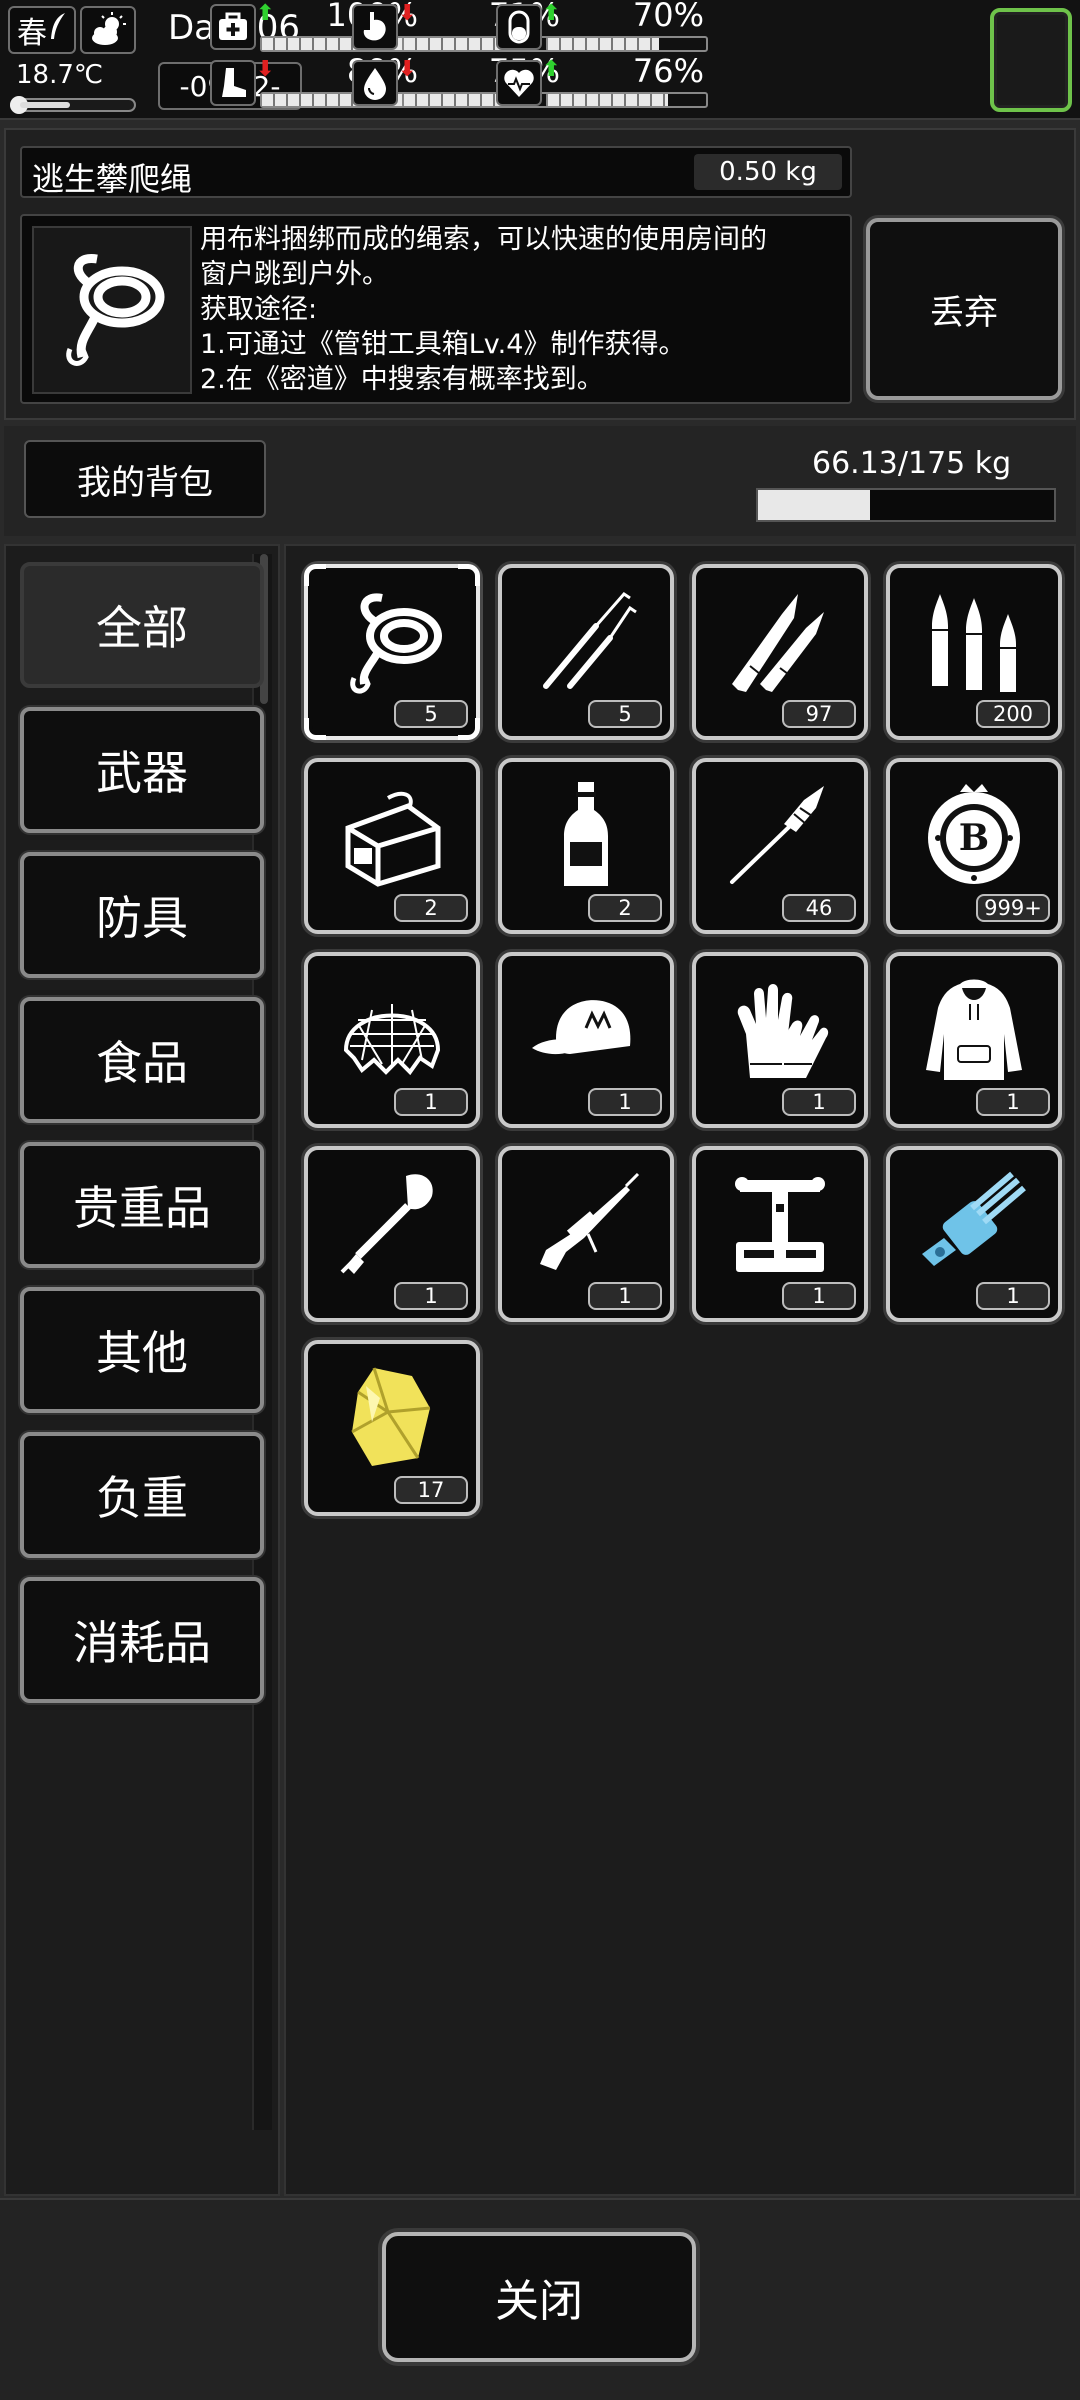 The width and height of the screenshot is (1080, 2400). Describe the element at coordinates (964, 309) in the screenshot. I see `drop-button: 丢弃` at that location.